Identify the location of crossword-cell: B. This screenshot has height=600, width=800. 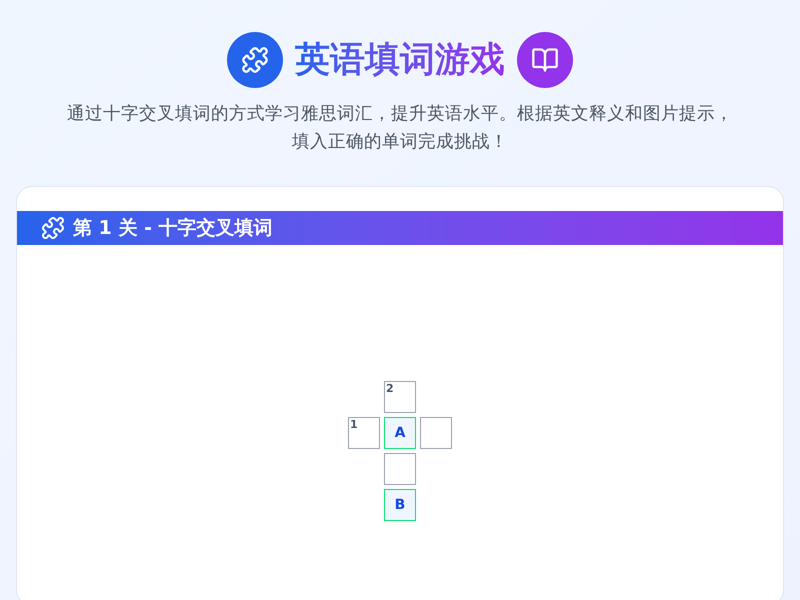
(400, 505).